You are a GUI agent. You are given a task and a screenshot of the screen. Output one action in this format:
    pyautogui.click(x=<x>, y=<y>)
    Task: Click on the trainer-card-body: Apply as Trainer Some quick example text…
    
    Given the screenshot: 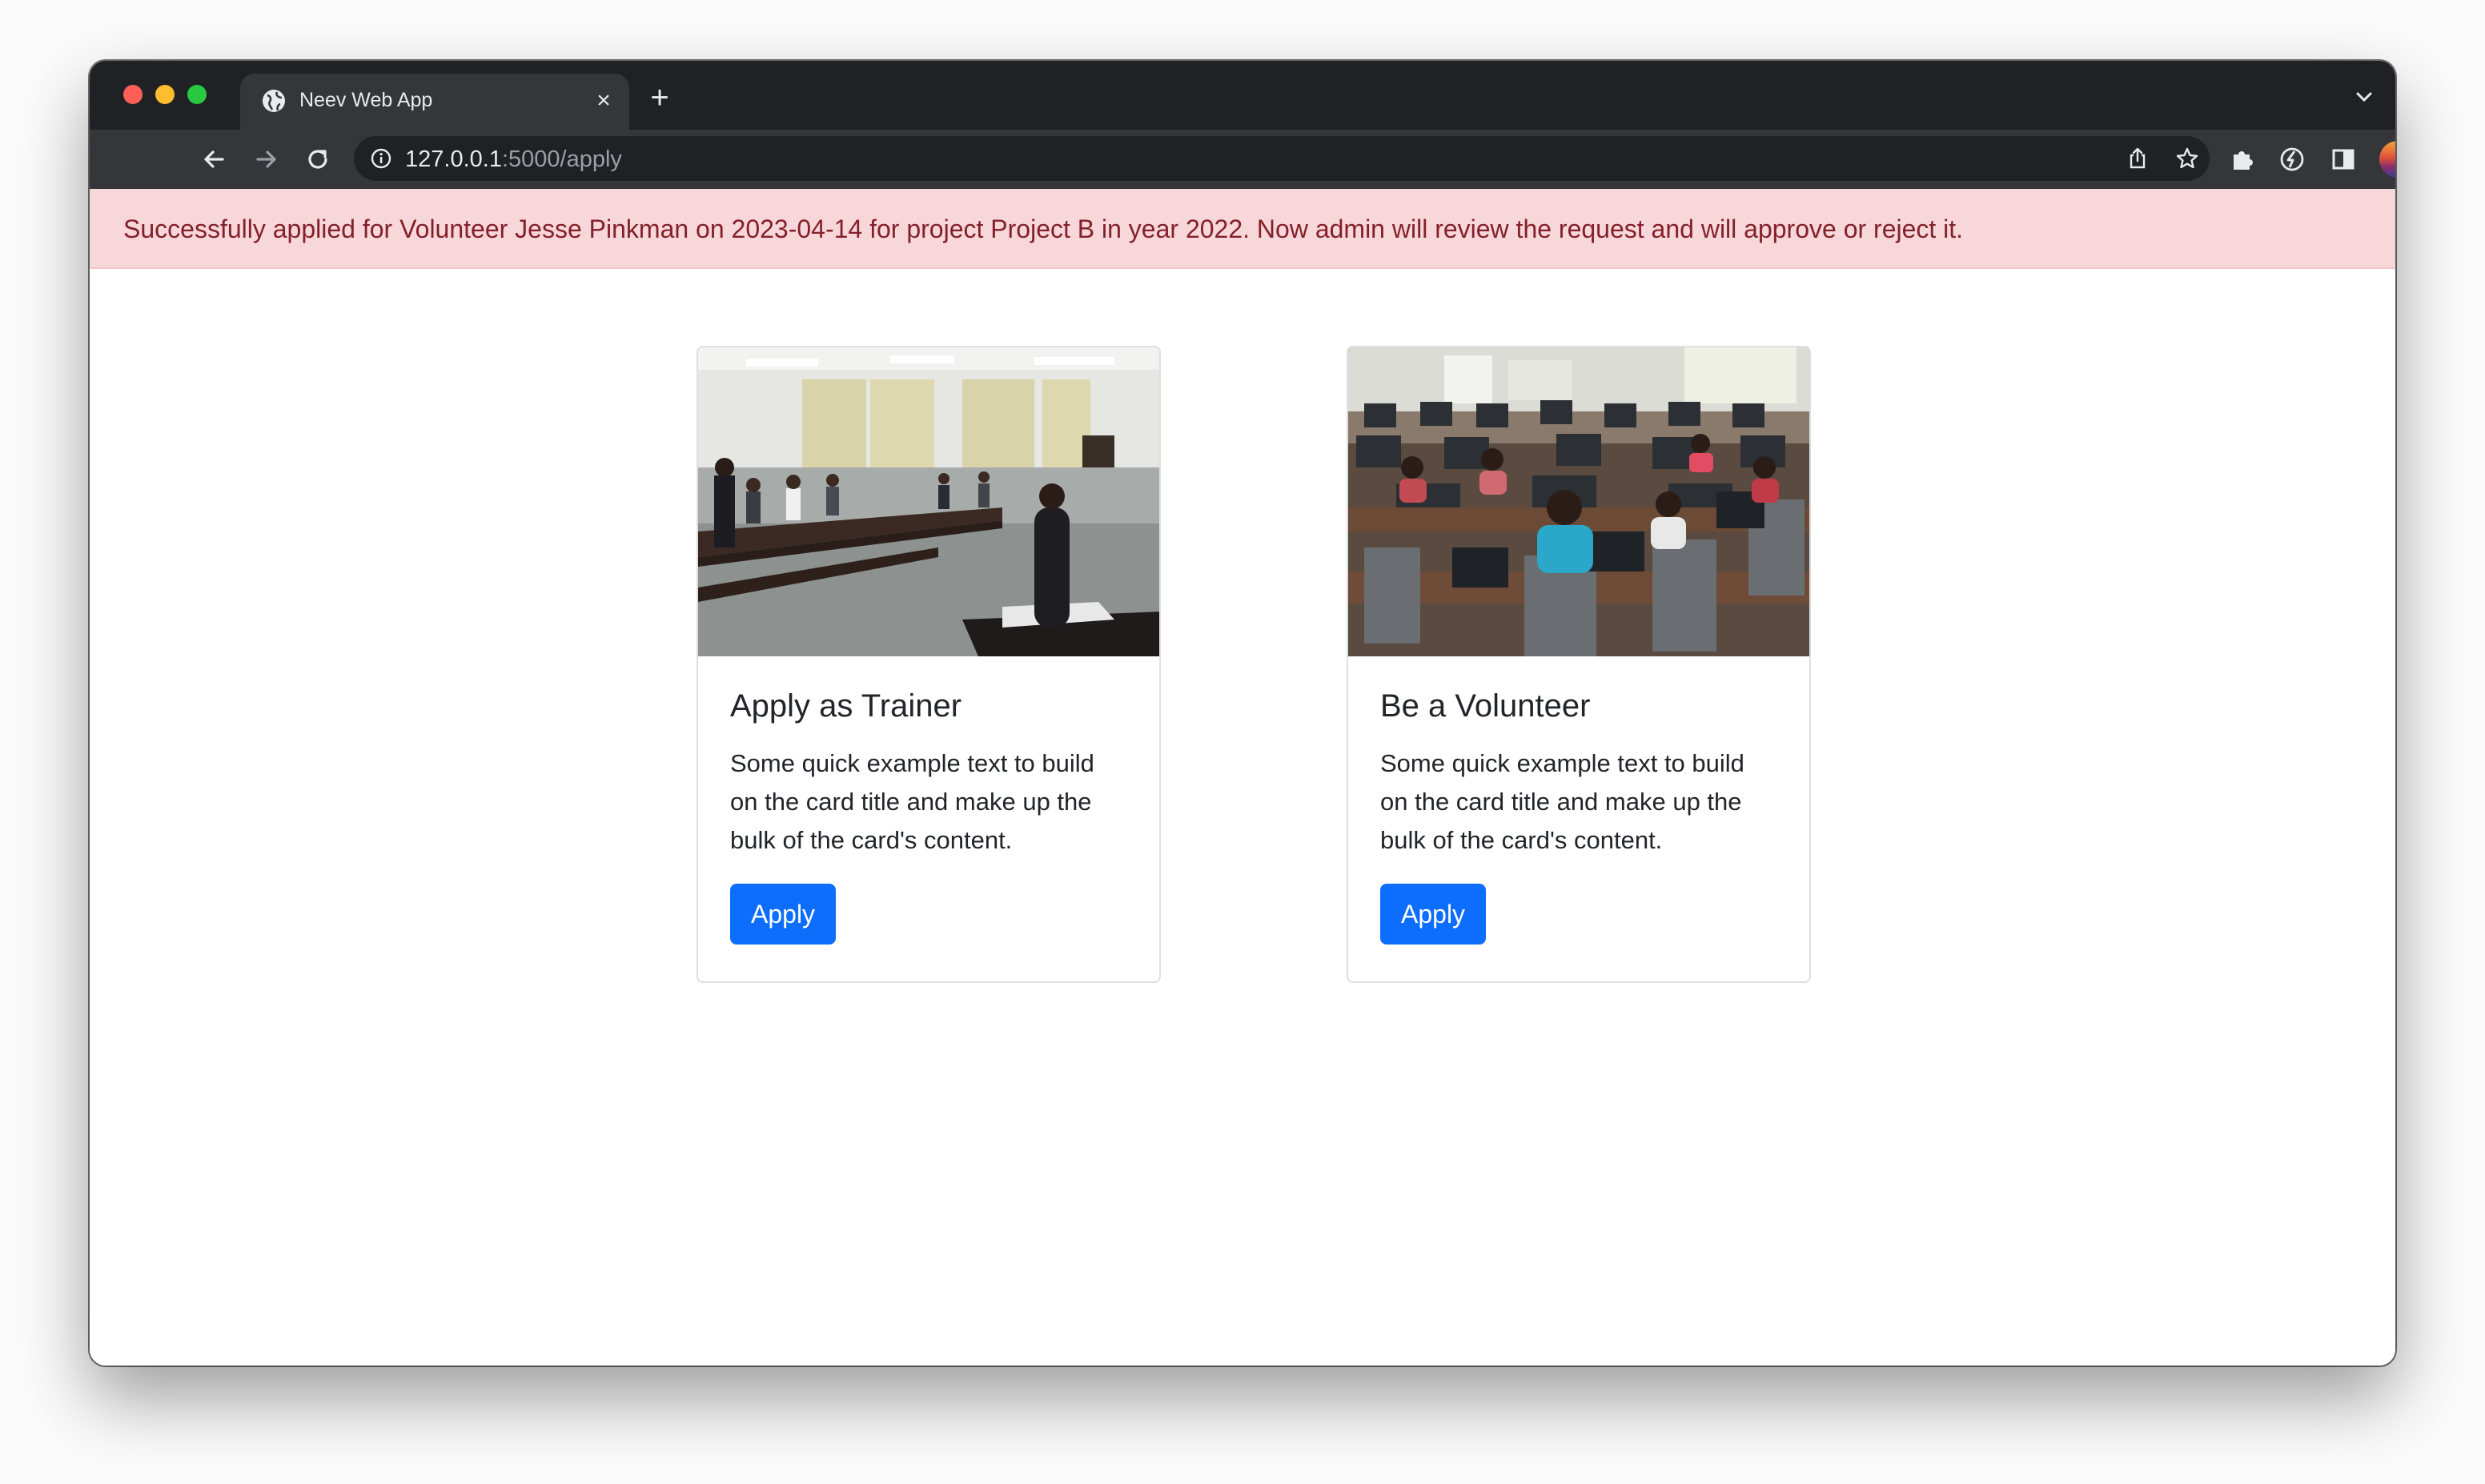 What is the action you would take?
    pyautogui.click(x=928, y=808)
    